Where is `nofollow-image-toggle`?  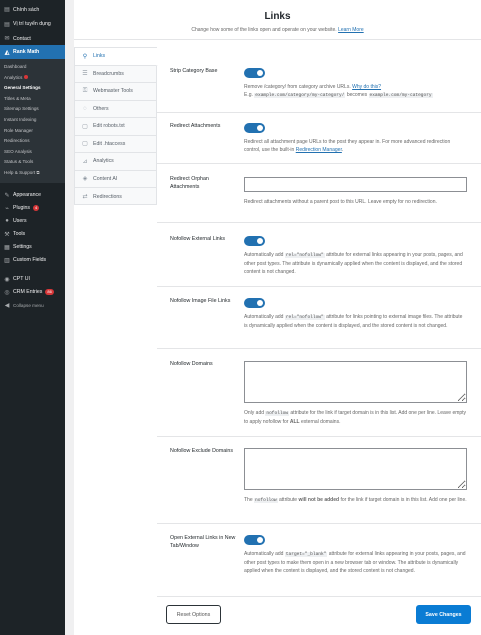
nofollow-image-toggle is located at coordinates (254, 303).